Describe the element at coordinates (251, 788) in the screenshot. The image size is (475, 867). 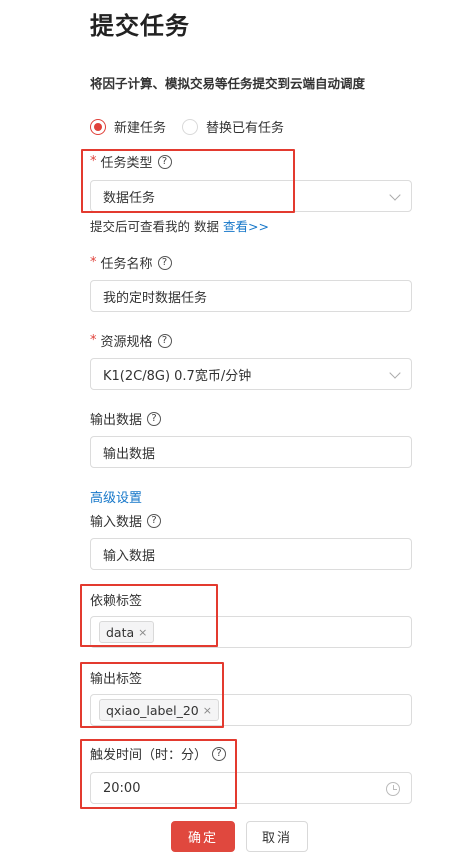
I see `trigger-time-picker: 20:00` at that location.